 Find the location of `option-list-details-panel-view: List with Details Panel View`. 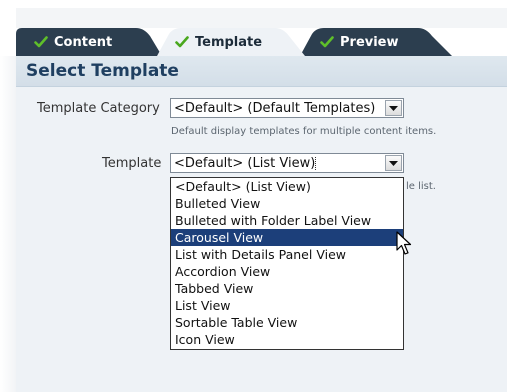

option-list-details-panel-view: List with Details Panel View is located at coordinates (287, 254).